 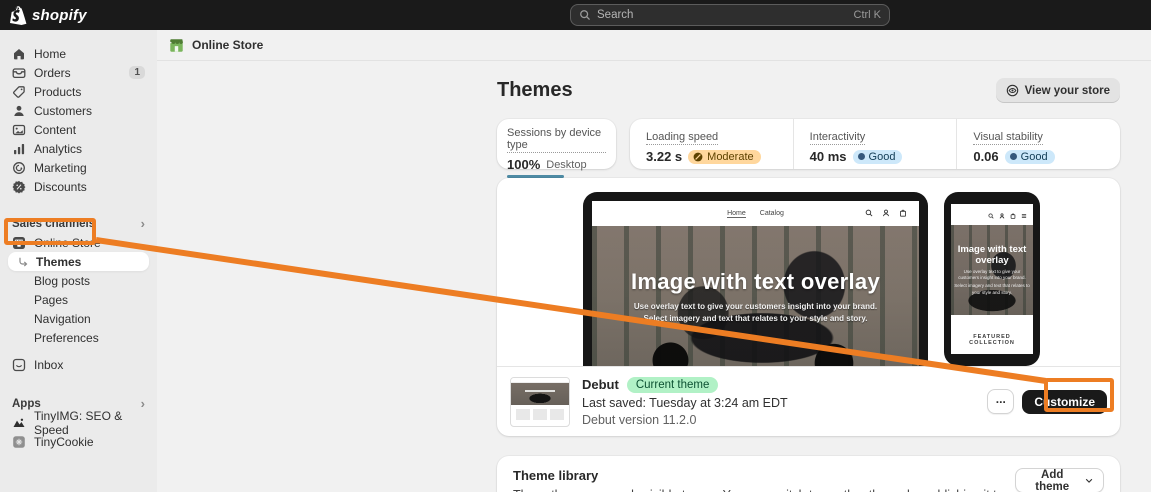 What do you see at coordinates (566, 164) in the screenshot?
I see `sessions-unit: Desktop` at bounding box center [566, 164].